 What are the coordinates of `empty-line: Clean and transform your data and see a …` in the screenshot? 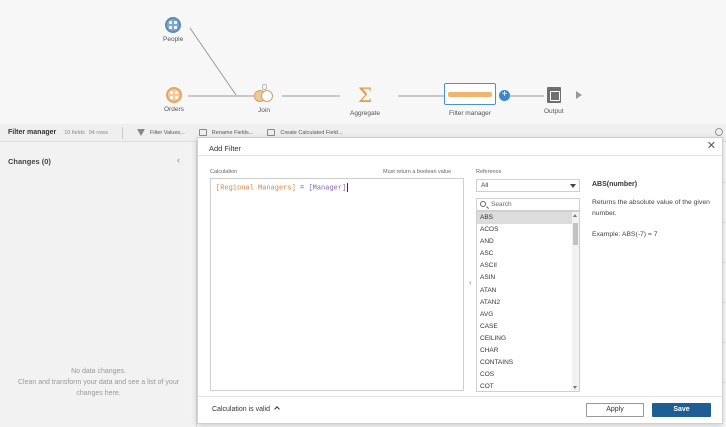 It's located at (98, 382).